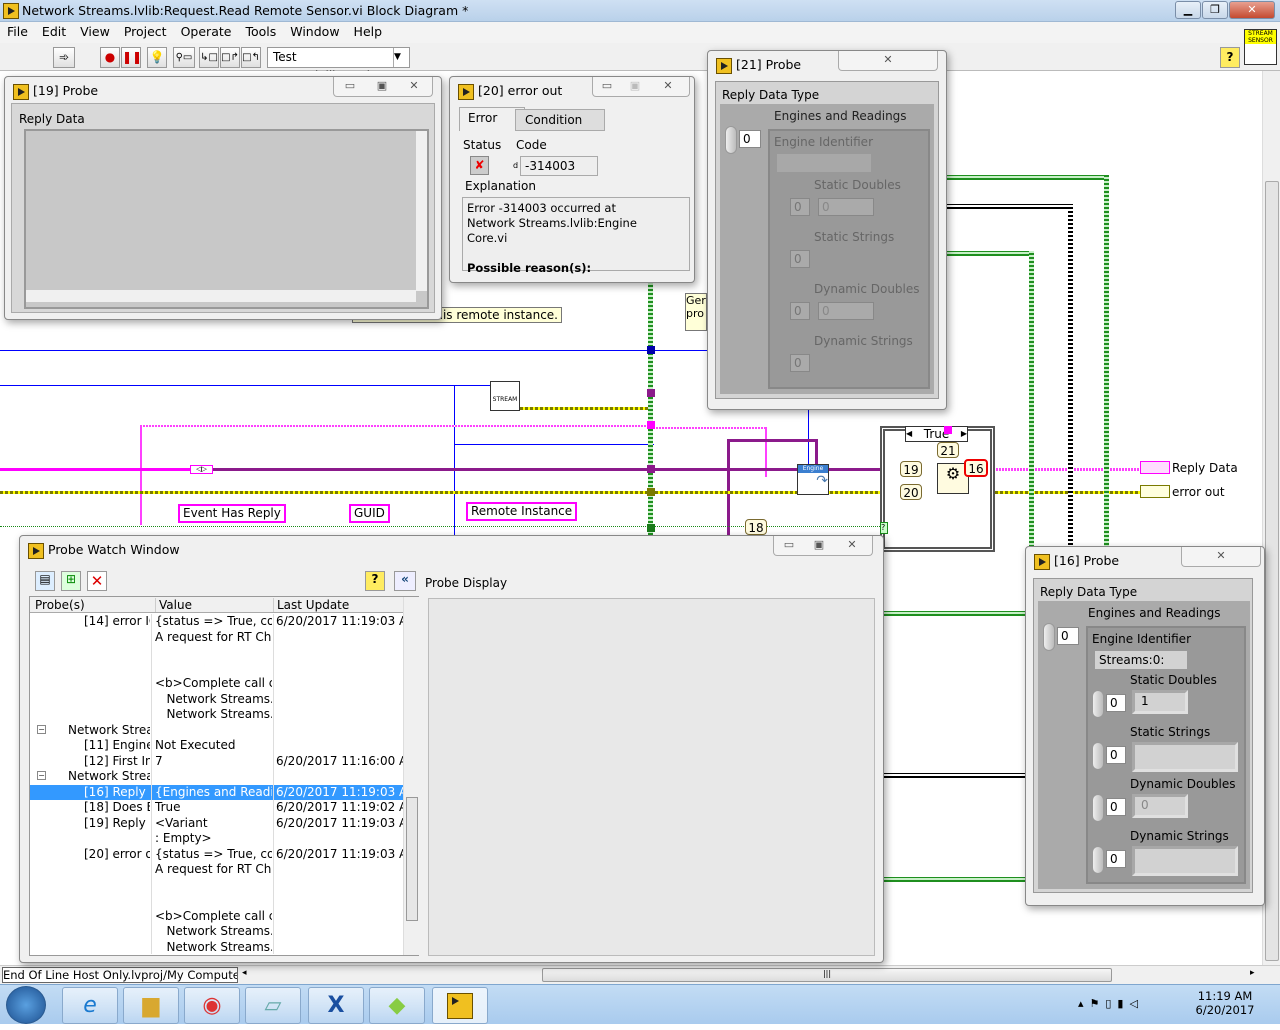 The image size is (1280, 1030). I want to click on variant-hscroll, so click(221, 296).